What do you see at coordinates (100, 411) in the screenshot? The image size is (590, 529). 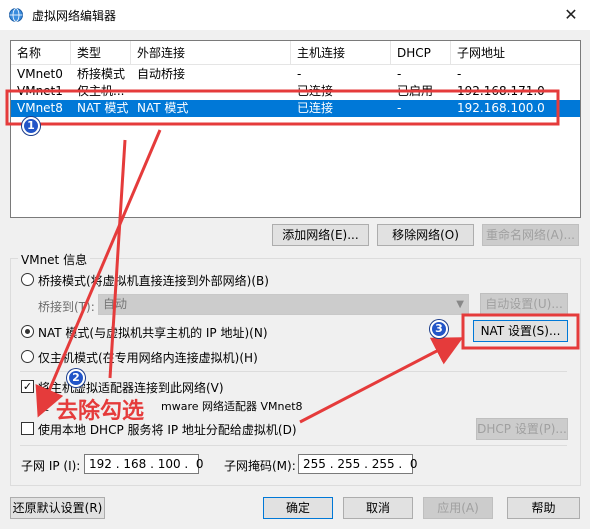 I see `remove-check-annotation: 去除勾选` at bounding box center [100, 411].